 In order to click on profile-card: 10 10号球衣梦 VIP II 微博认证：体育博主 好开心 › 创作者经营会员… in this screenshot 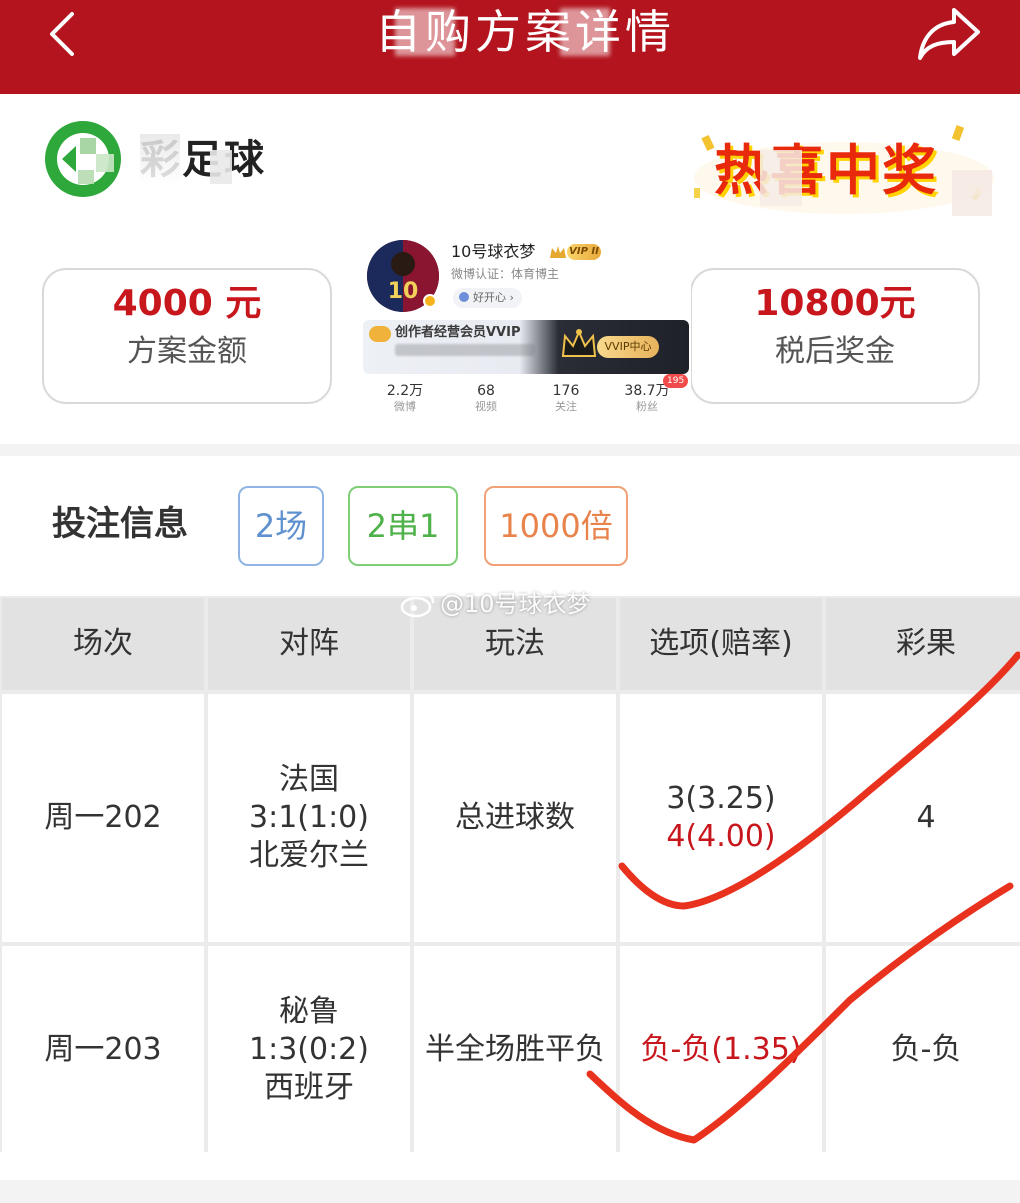, I will do `click(527, 328)`.